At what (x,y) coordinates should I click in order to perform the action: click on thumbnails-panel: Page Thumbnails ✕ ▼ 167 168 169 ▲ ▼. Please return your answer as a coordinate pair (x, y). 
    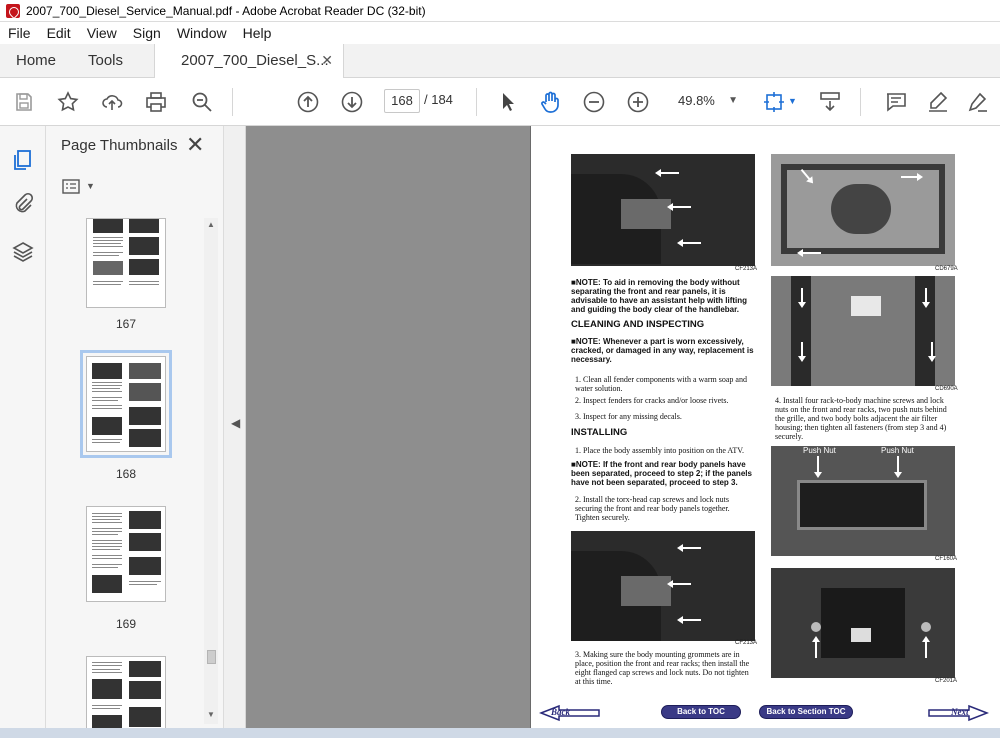
    Looking at the image, I should click on (135, 432).